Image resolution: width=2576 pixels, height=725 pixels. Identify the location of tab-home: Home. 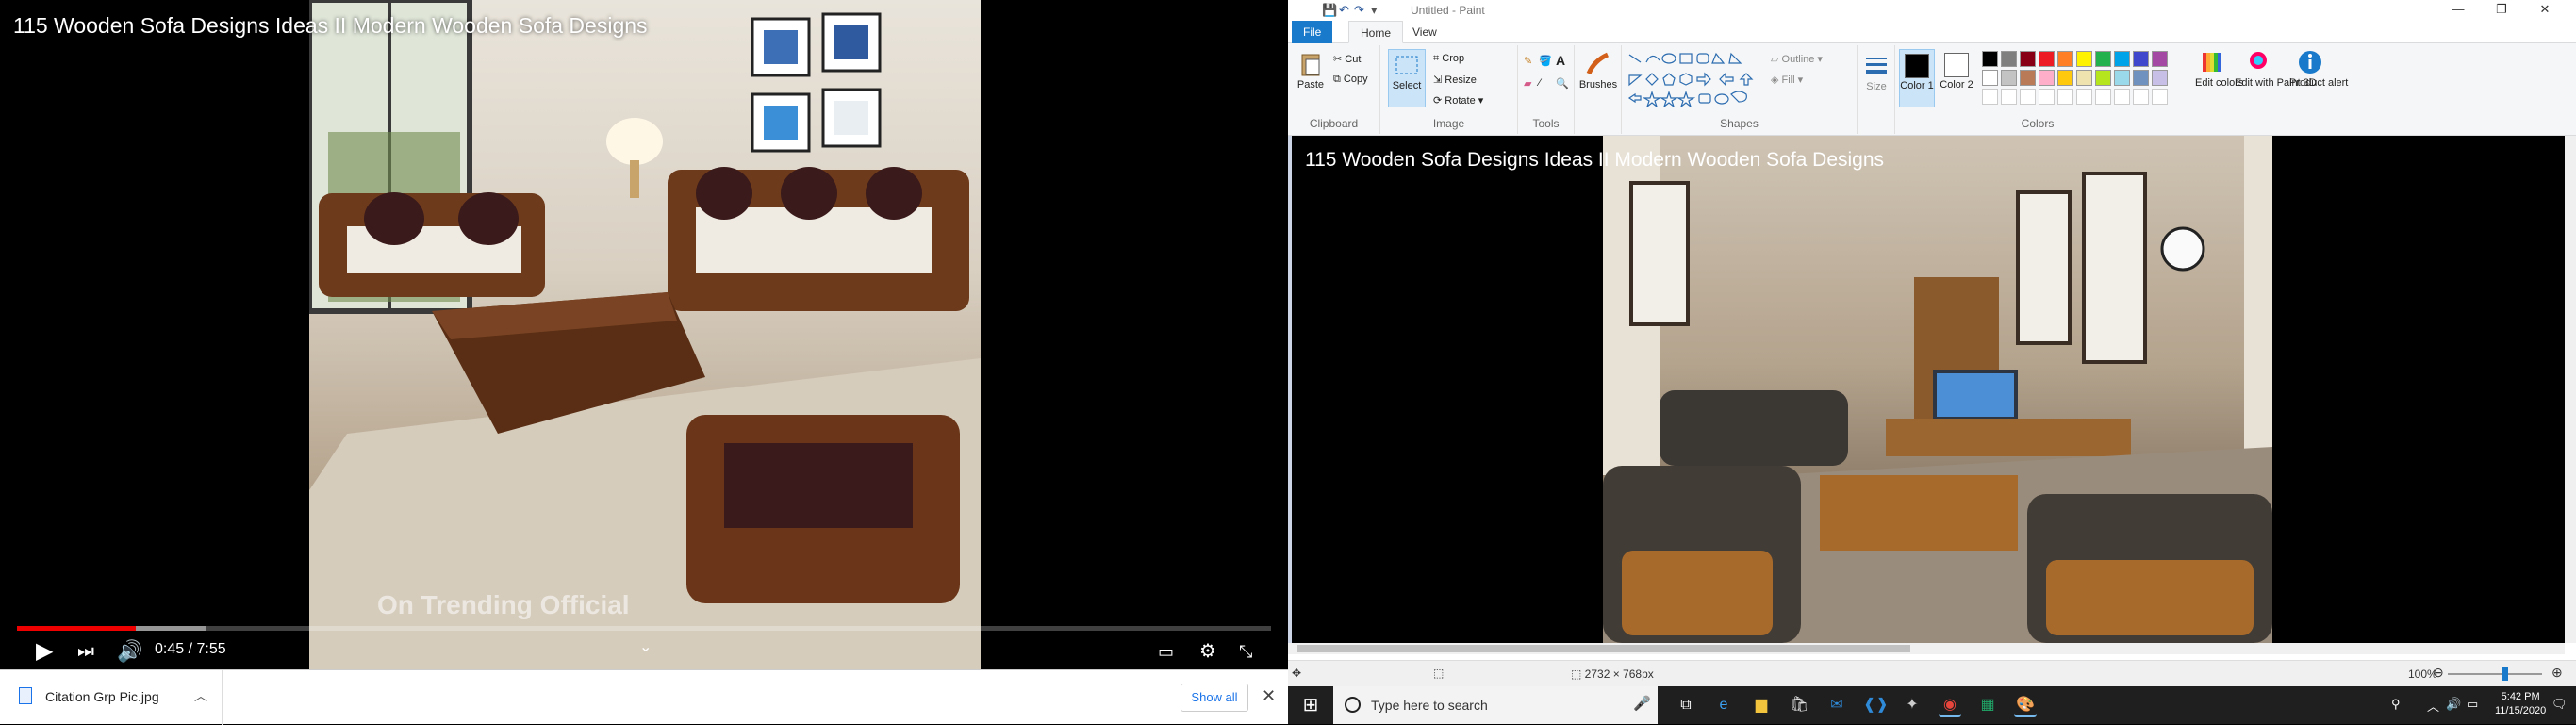
(1376, 32).